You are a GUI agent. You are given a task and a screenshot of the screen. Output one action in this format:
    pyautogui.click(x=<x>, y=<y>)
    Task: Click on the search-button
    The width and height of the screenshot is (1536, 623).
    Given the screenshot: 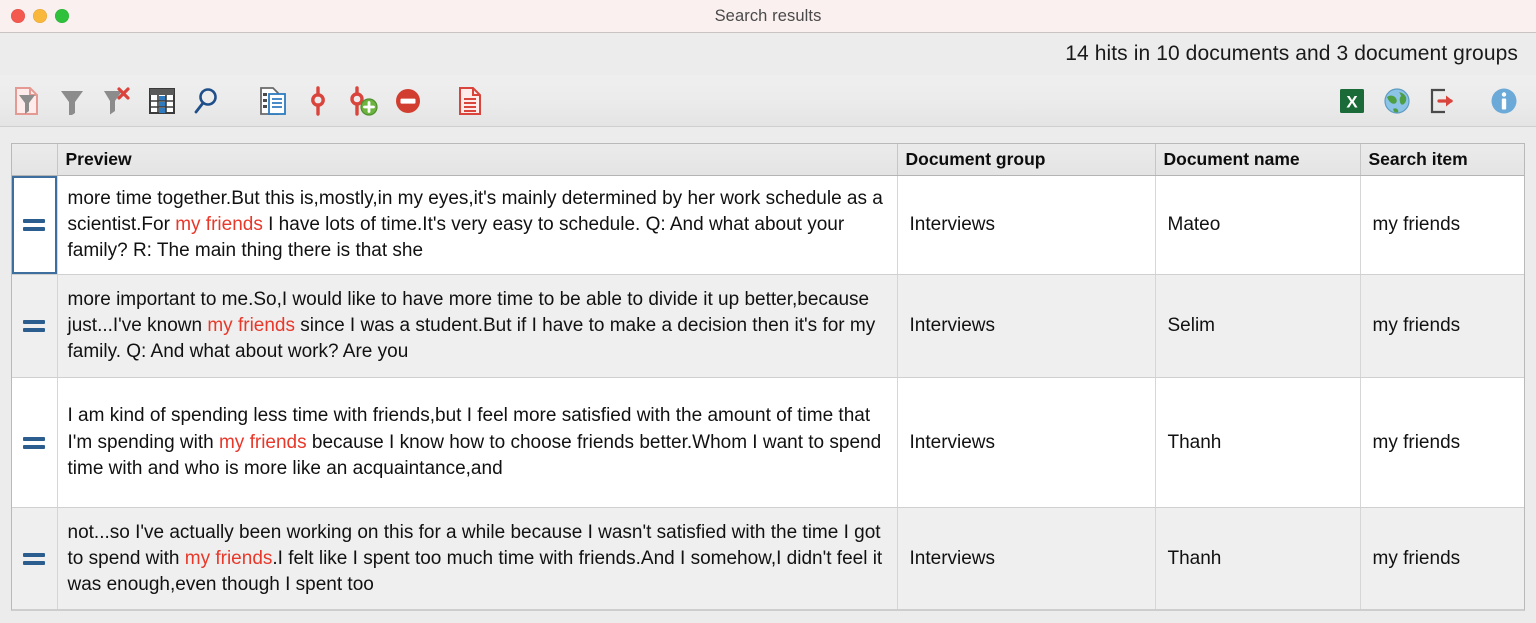 What is the action you would take?
    pyautogui.click(x=207, y=101)
    